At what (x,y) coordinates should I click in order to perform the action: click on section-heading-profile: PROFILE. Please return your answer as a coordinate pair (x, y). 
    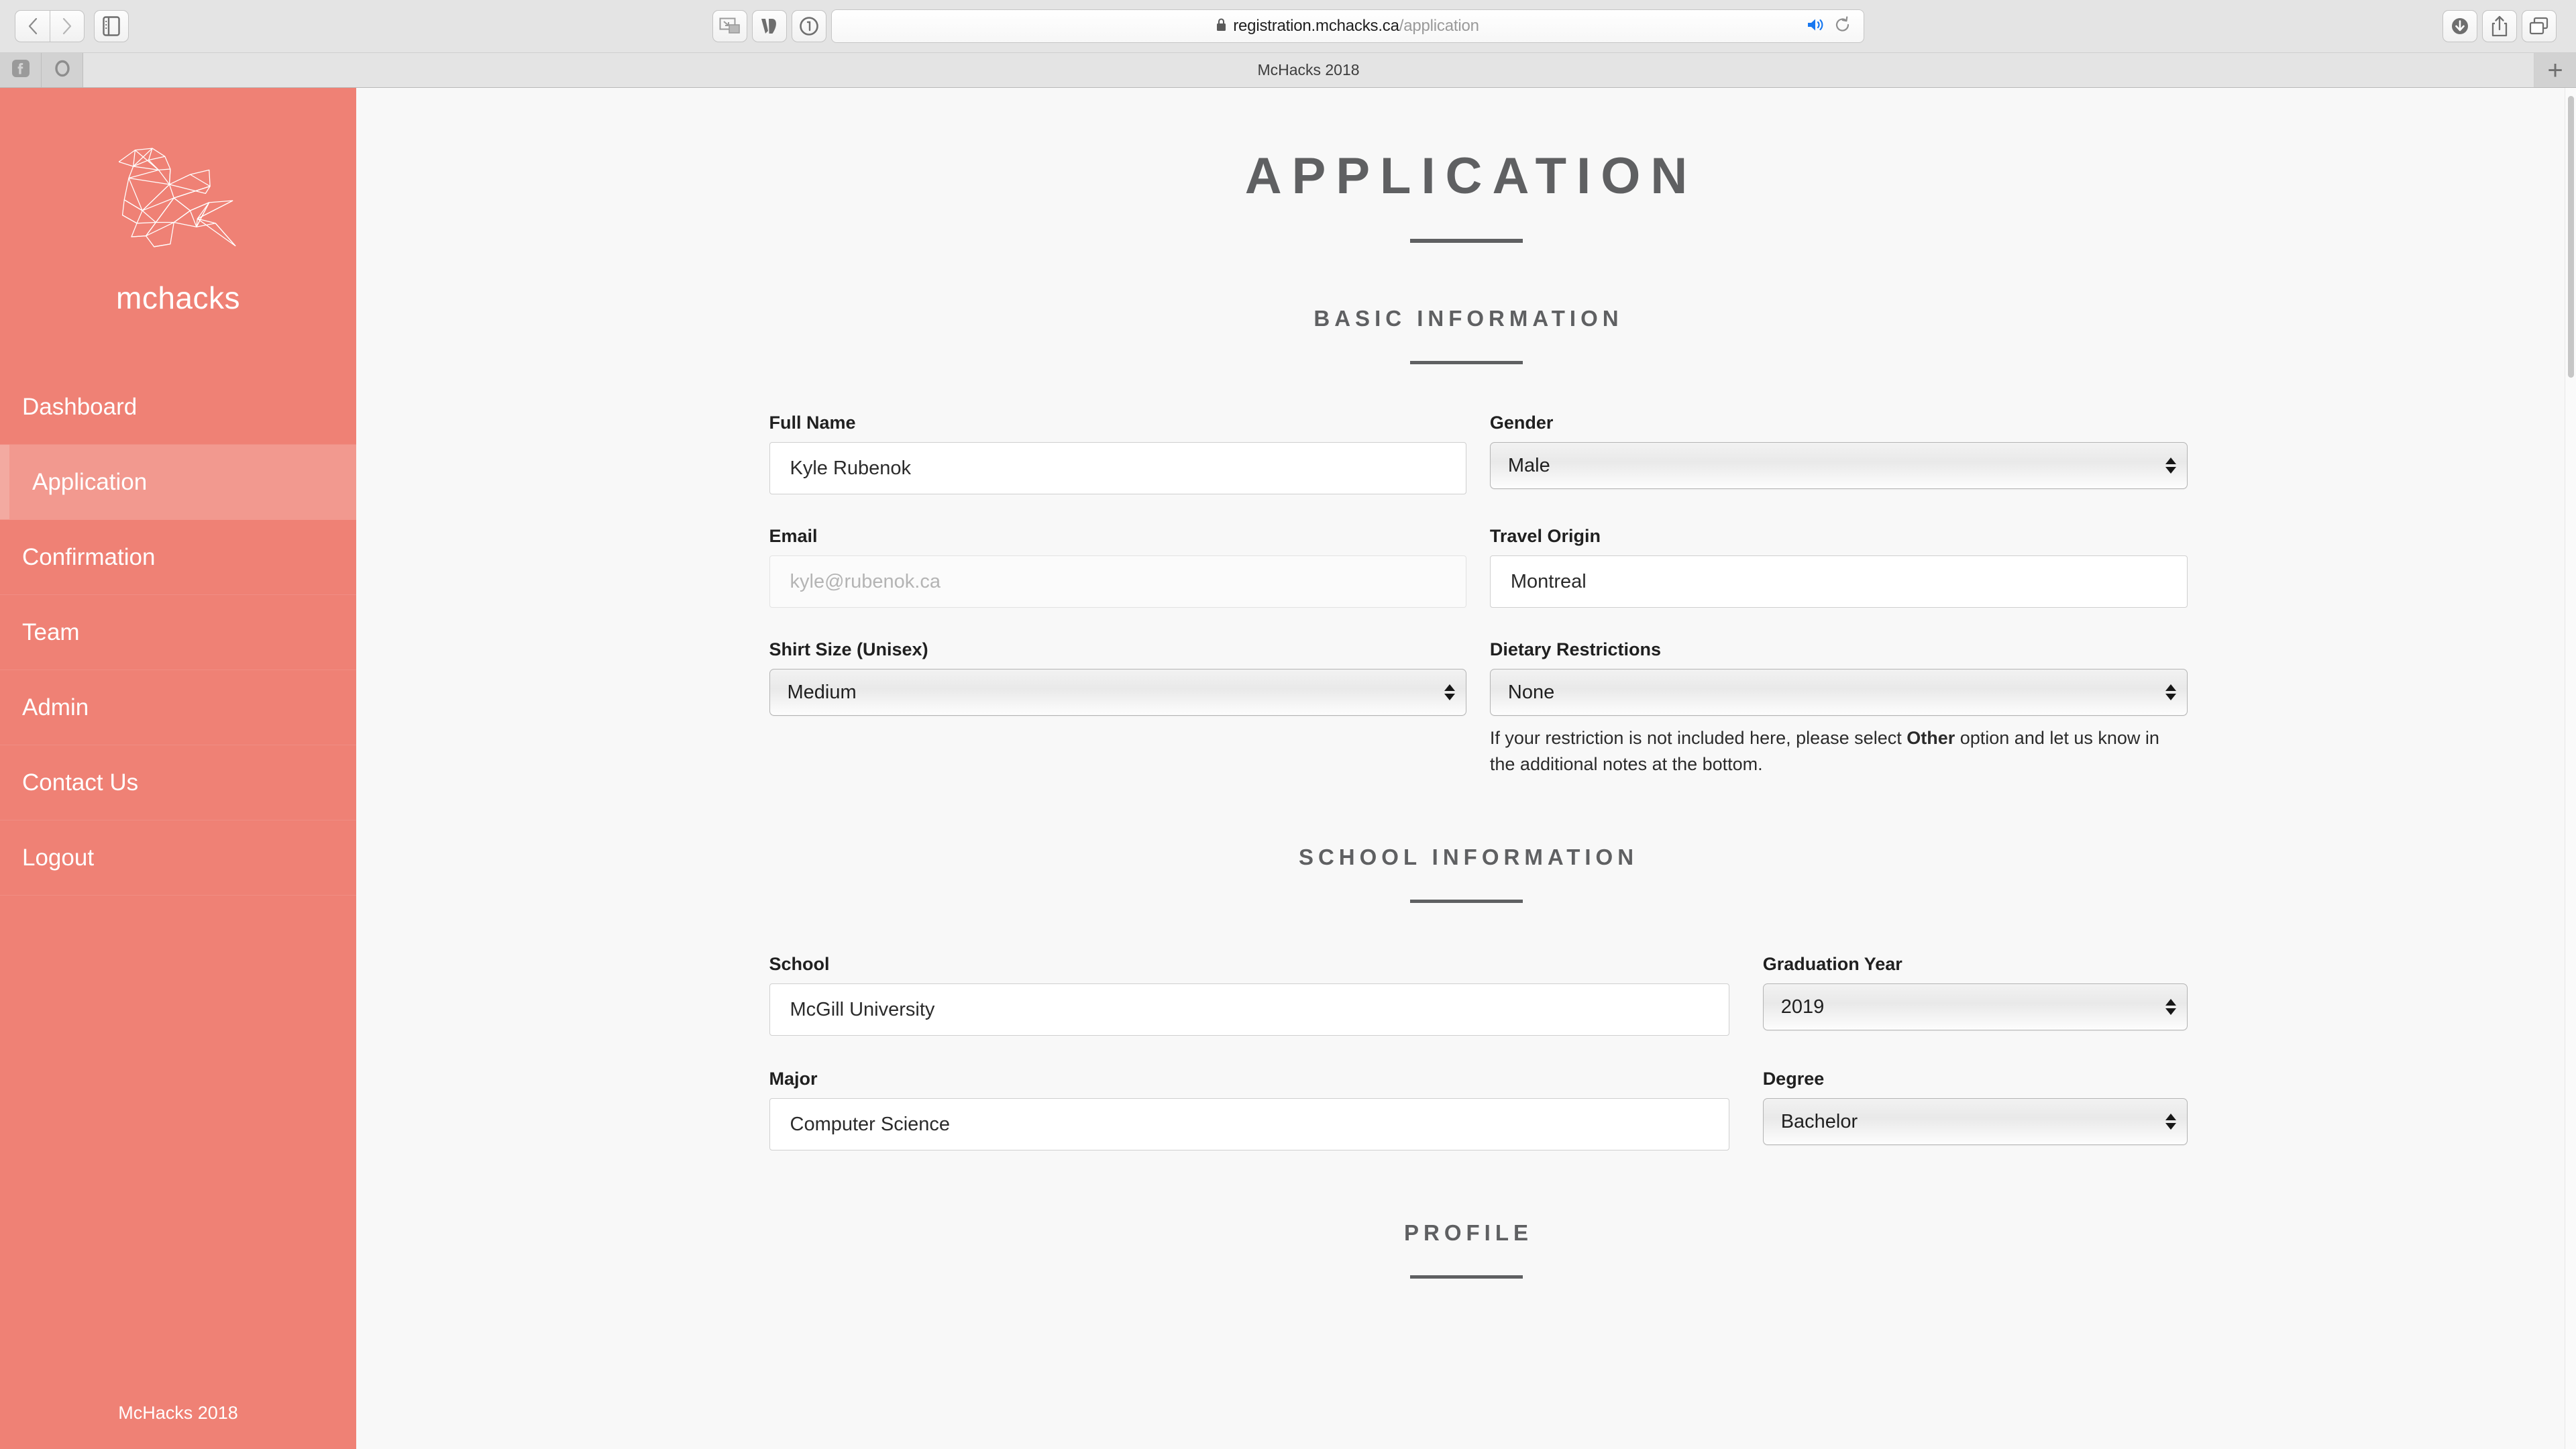
    Looking at the image, I should click on (1468, 1233).